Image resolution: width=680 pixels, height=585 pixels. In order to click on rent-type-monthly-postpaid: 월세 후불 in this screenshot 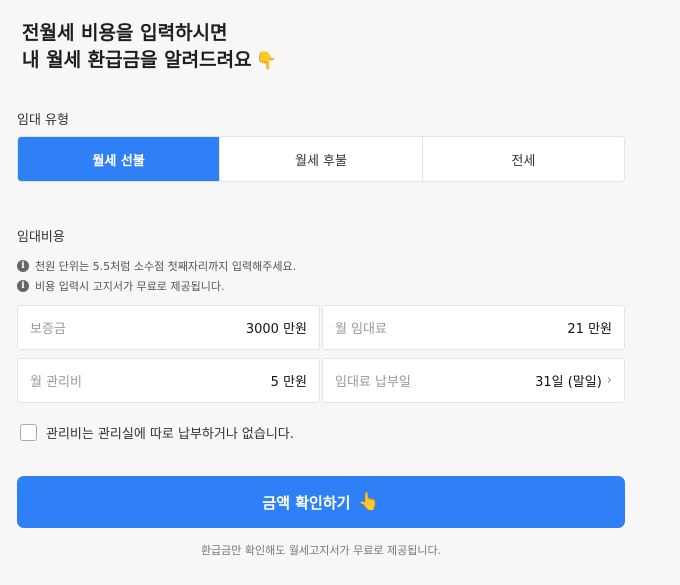, I will do `click(321, 159)`.